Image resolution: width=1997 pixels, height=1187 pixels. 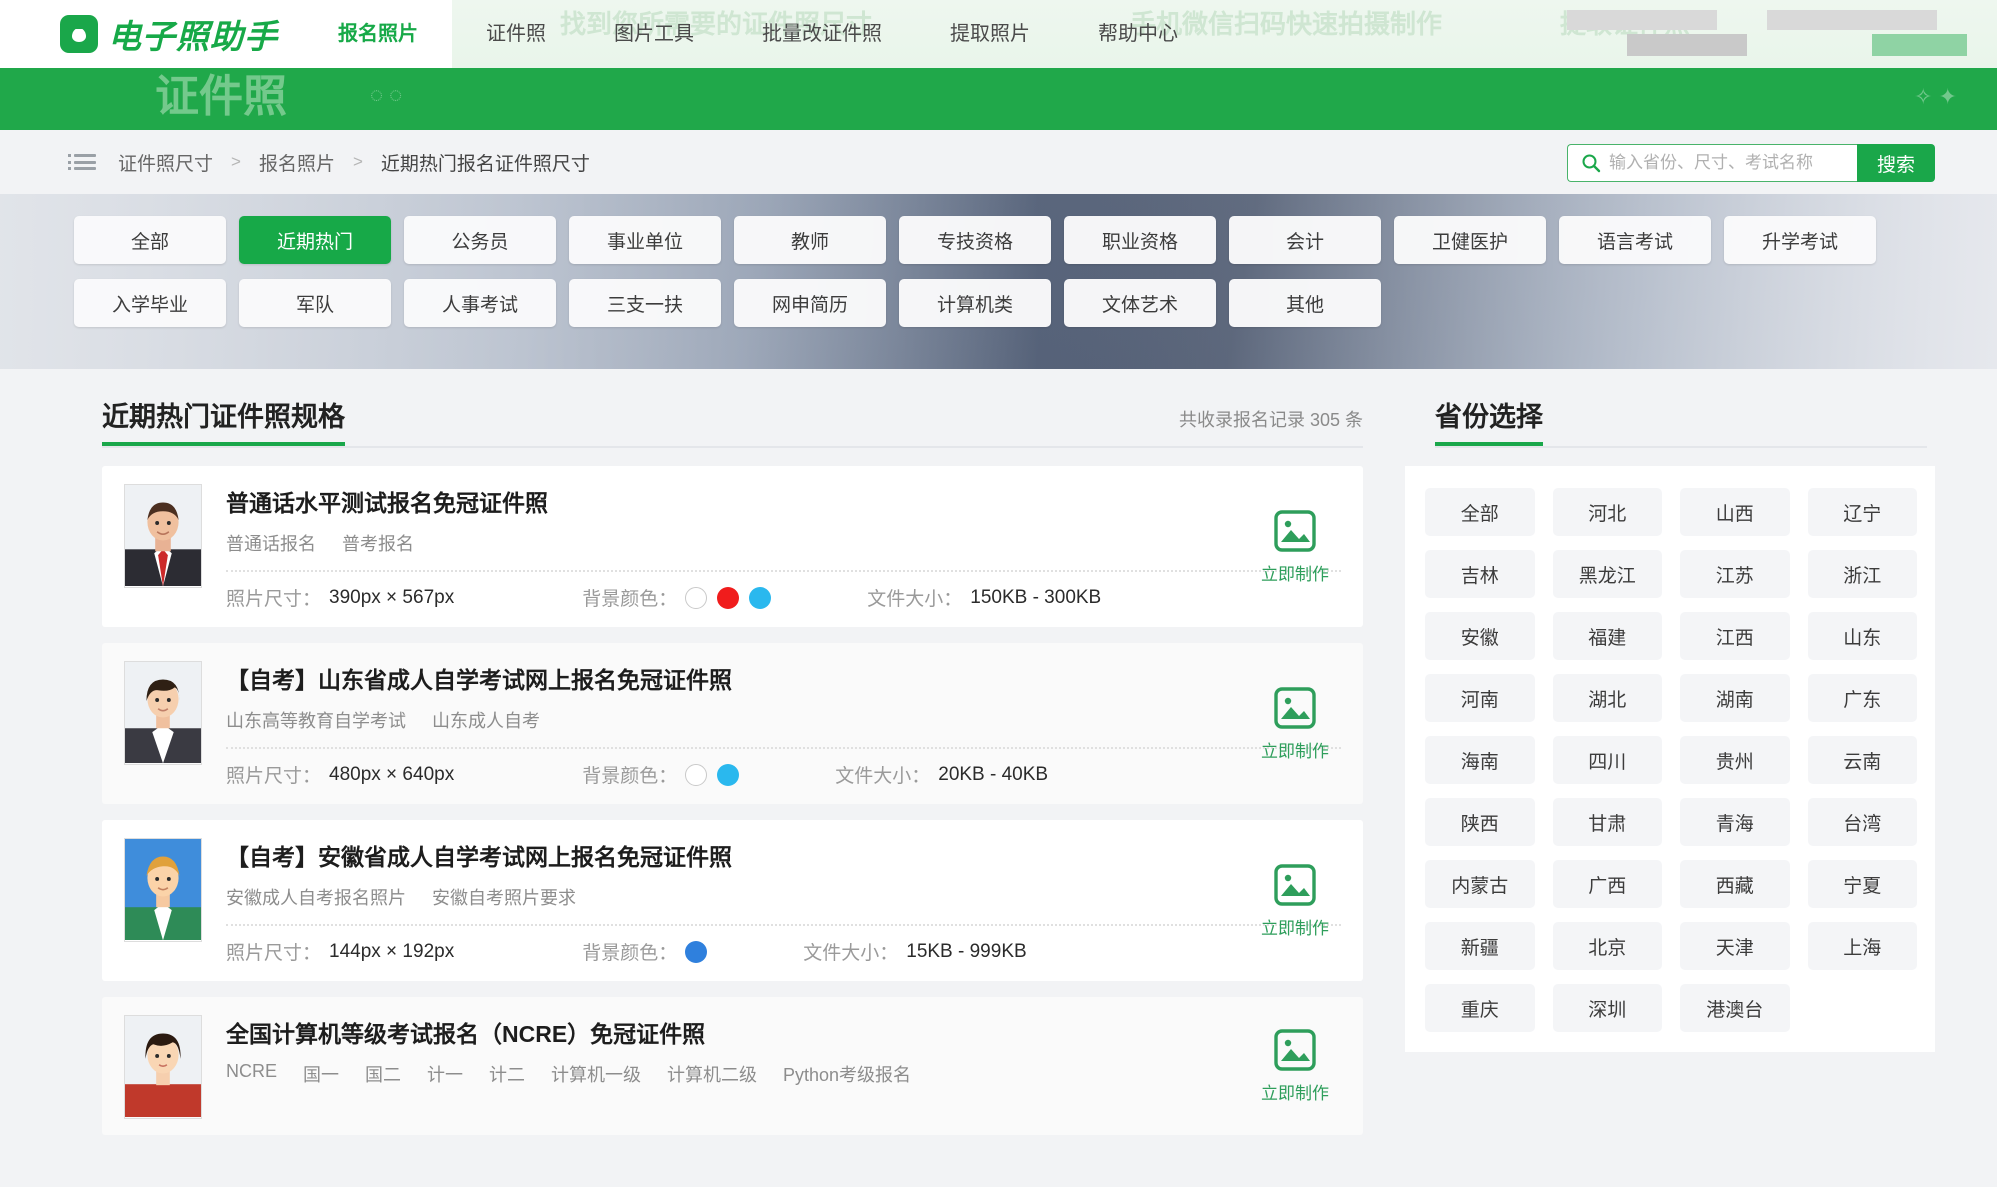 What do you see at coordinates (630, 776) in the screenshot?
I see `meta-bg-label: 背景颜色：` at bounding box center [630, 776].